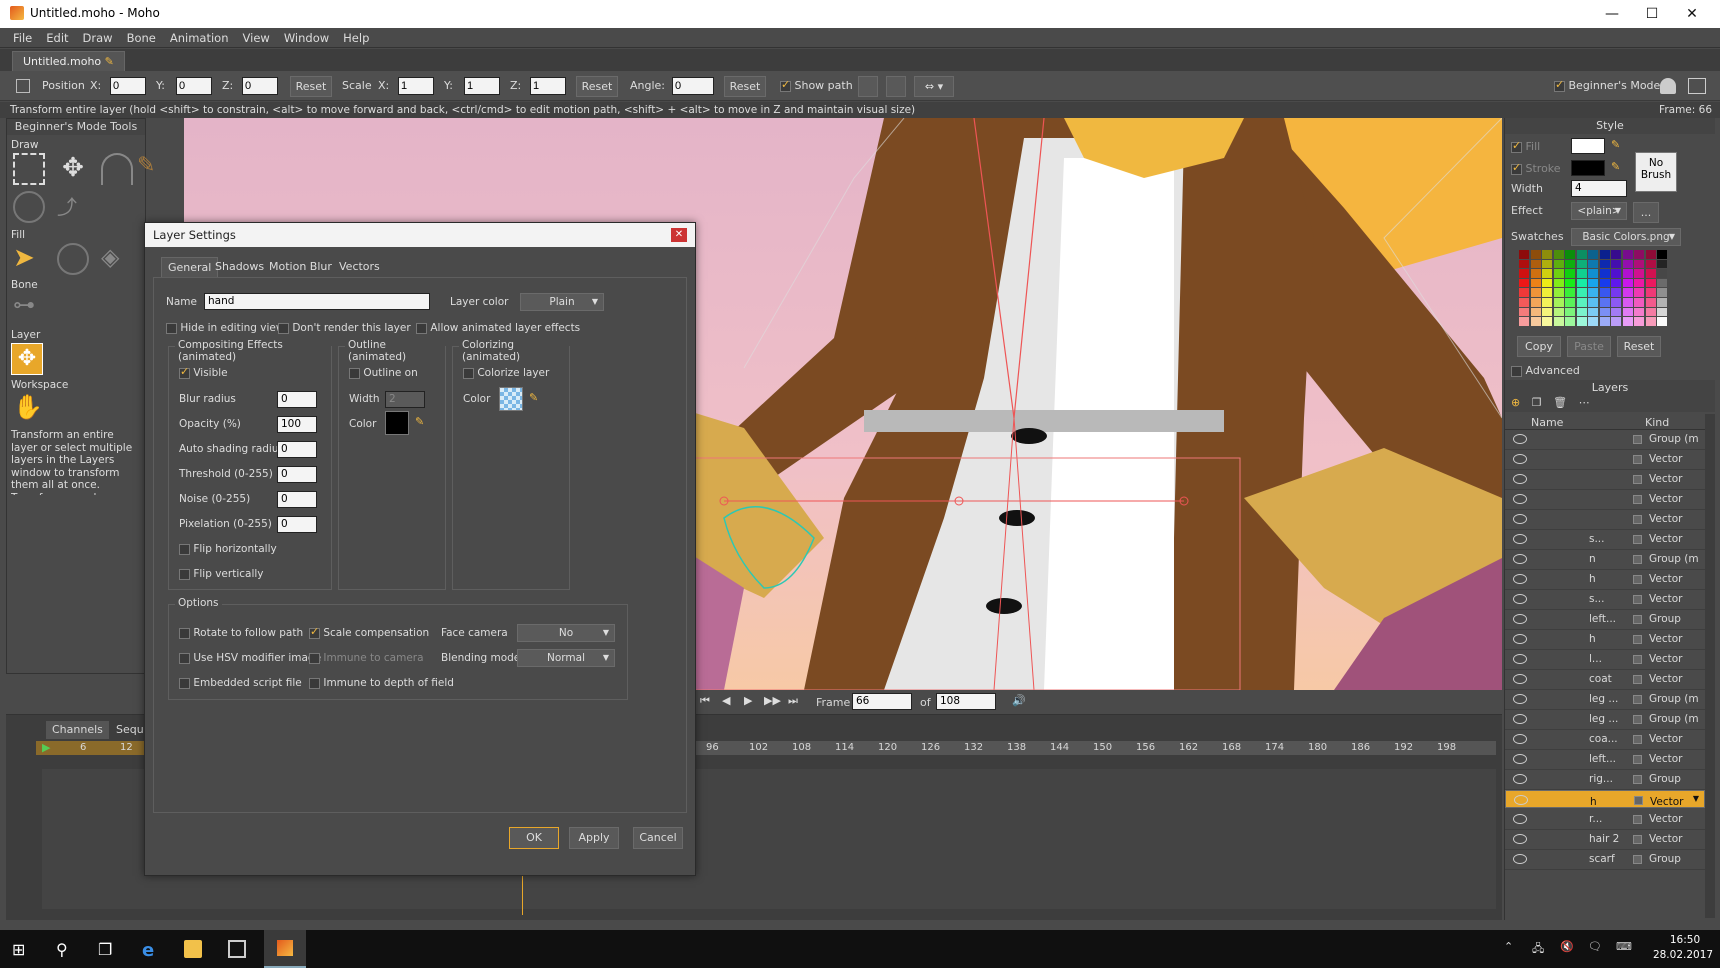 The image size is (1720, 968). I want to click on speaker-icon: 🔇, so click(1567, 946).